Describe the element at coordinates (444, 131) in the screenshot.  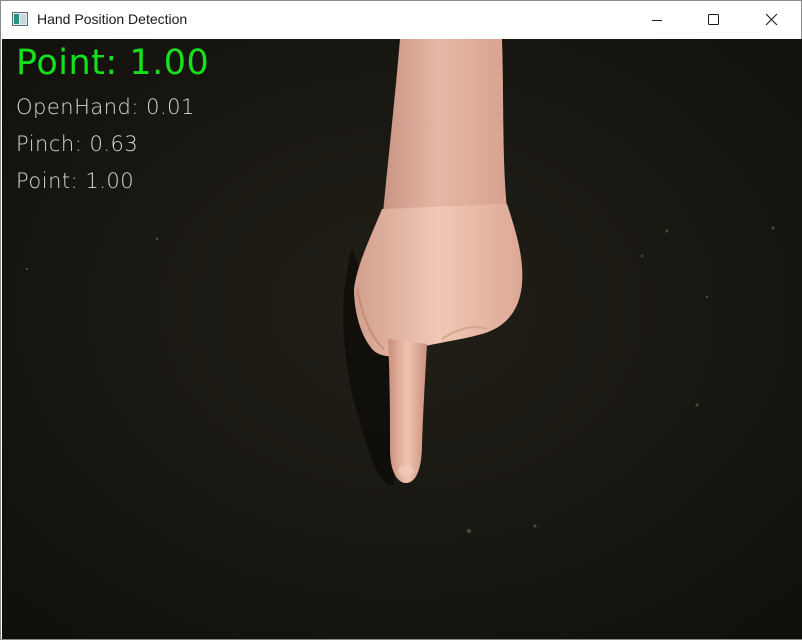
I see `forearm` at that location.